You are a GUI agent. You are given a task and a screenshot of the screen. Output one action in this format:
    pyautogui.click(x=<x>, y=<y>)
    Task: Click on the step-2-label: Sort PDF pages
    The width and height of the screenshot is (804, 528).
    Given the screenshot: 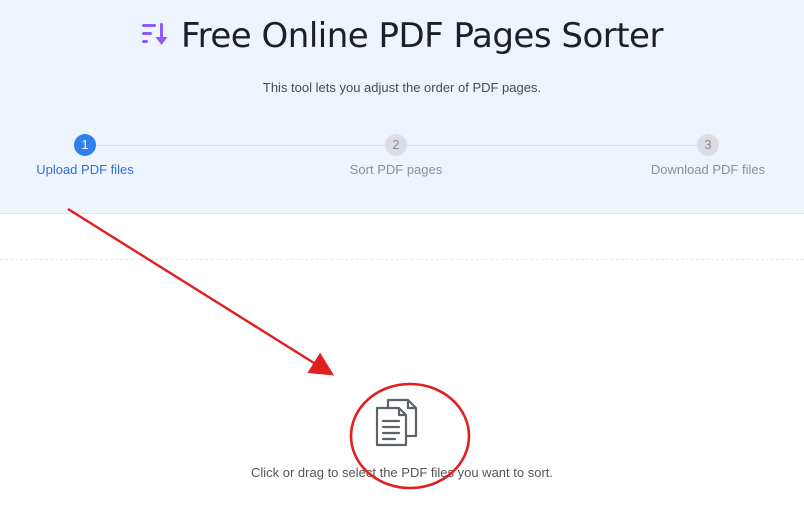 What is the action you would take?
    pyautogui.click(x=396, y=169)
    